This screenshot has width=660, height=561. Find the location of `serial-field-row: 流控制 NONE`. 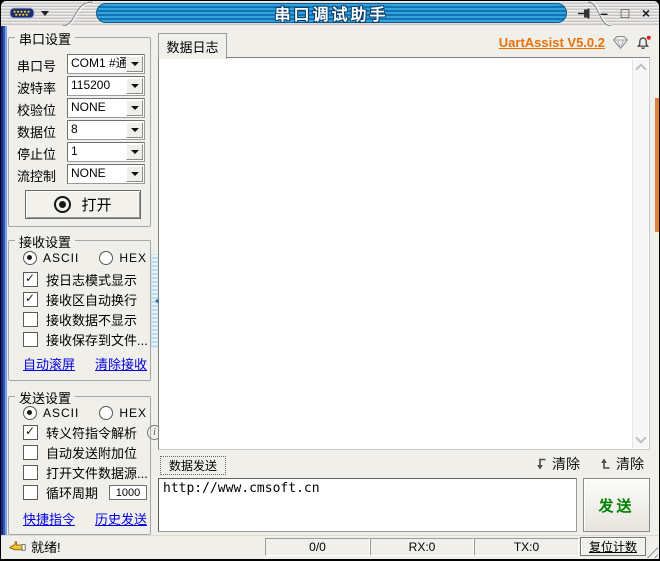

serial-field-row: 流控制 NONE is located at coordinates (81, 174).